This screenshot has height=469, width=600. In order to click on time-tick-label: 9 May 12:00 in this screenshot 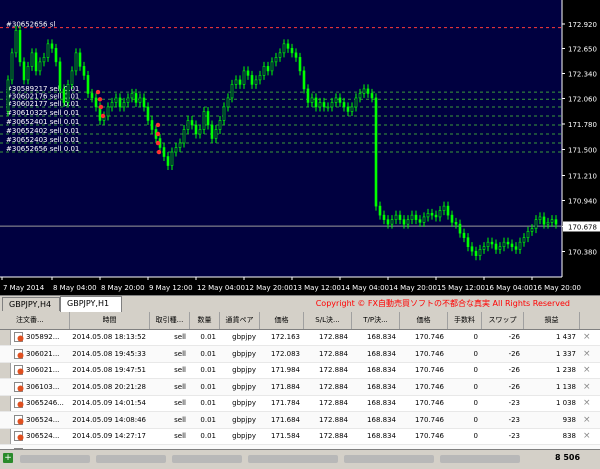, I will do `click(171, 288)`.